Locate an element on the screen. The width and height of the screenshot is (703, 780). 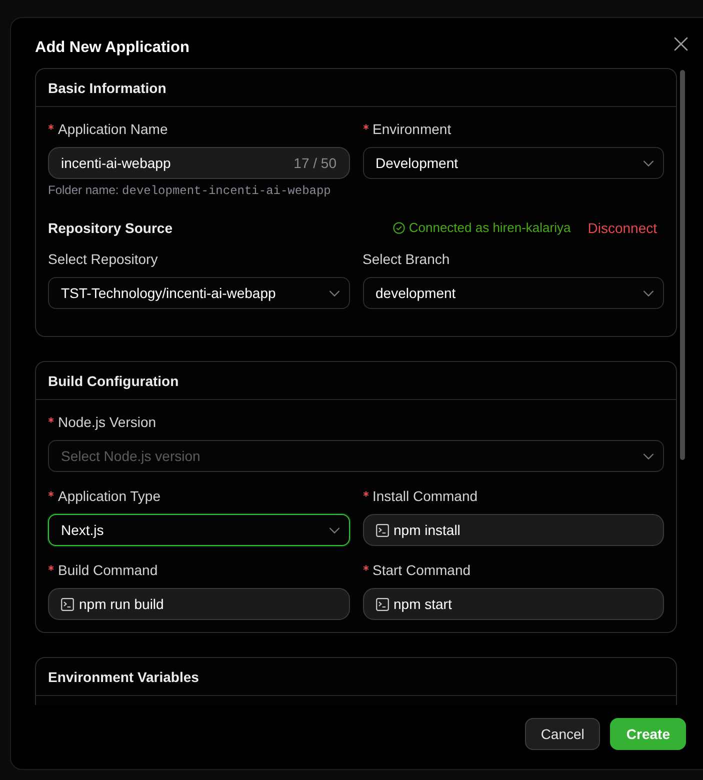
command-input: npm install is located at coordinates (513, 530).